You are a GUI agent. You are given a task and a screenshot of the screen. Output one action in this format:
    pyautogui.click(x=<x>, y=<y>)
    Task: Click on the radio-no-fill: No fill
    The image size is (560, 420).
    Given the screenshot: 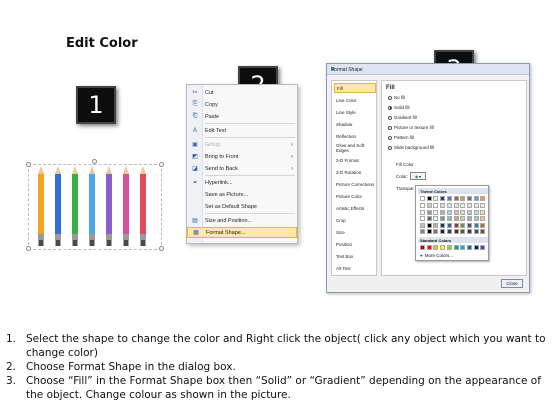 What is the action you would take?
    pyautogui.click(x=396, y=97)
    